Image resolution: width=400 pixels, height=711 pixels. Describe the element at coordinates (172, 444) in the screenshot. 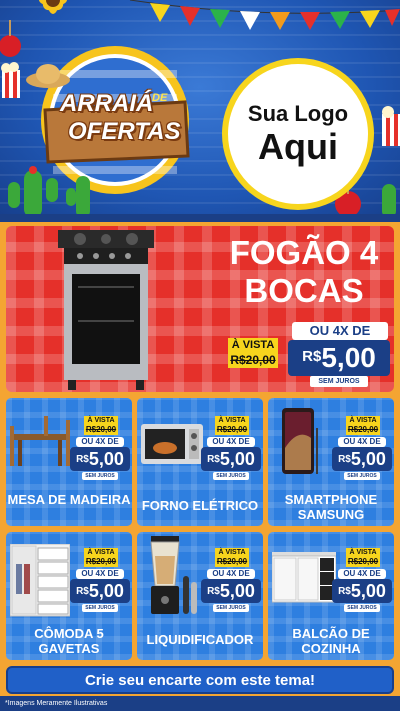

I see `electric-oven-image` at that location.